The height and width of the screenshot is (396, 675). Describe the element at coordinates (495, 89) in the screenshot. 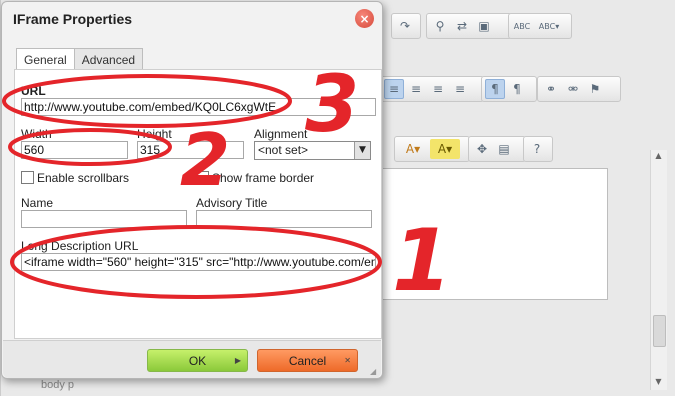

I see `text-direction-ltr-icon: ¶` at that location.